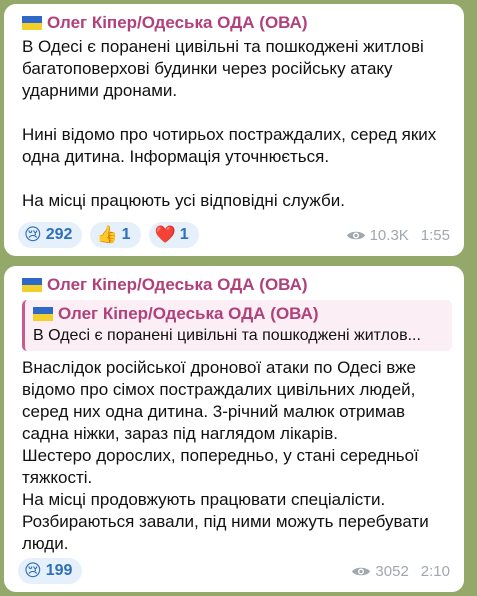 The width and height of the screenshot is (477, 596). I want to click on message-time: 2:10, so click(435, 571).